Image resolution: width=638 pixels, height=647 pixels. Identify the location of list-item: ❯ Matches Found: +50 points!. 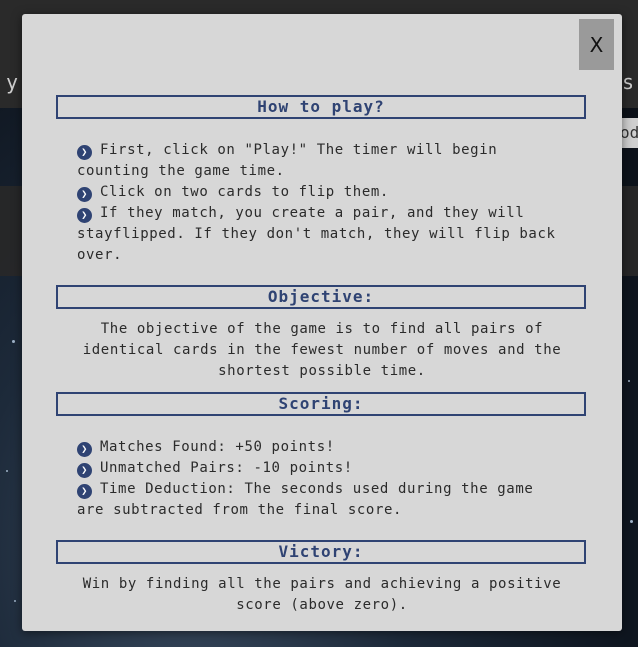
(322, 447).